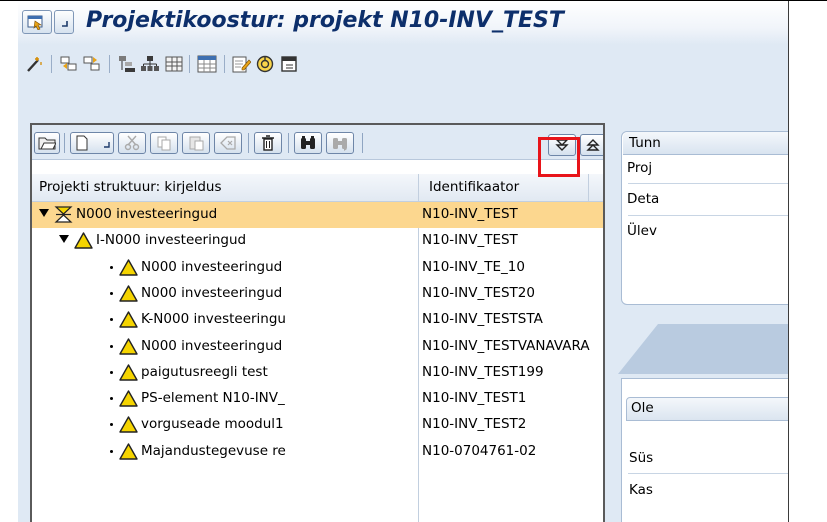 This screenshot has height=522, width=827. What do you see at coordinates (317, 320) in the screenshot?
I see `tree-row: K-N000 investeeringu N10-INV_TESTSTA` at bounding box center [317, 320].